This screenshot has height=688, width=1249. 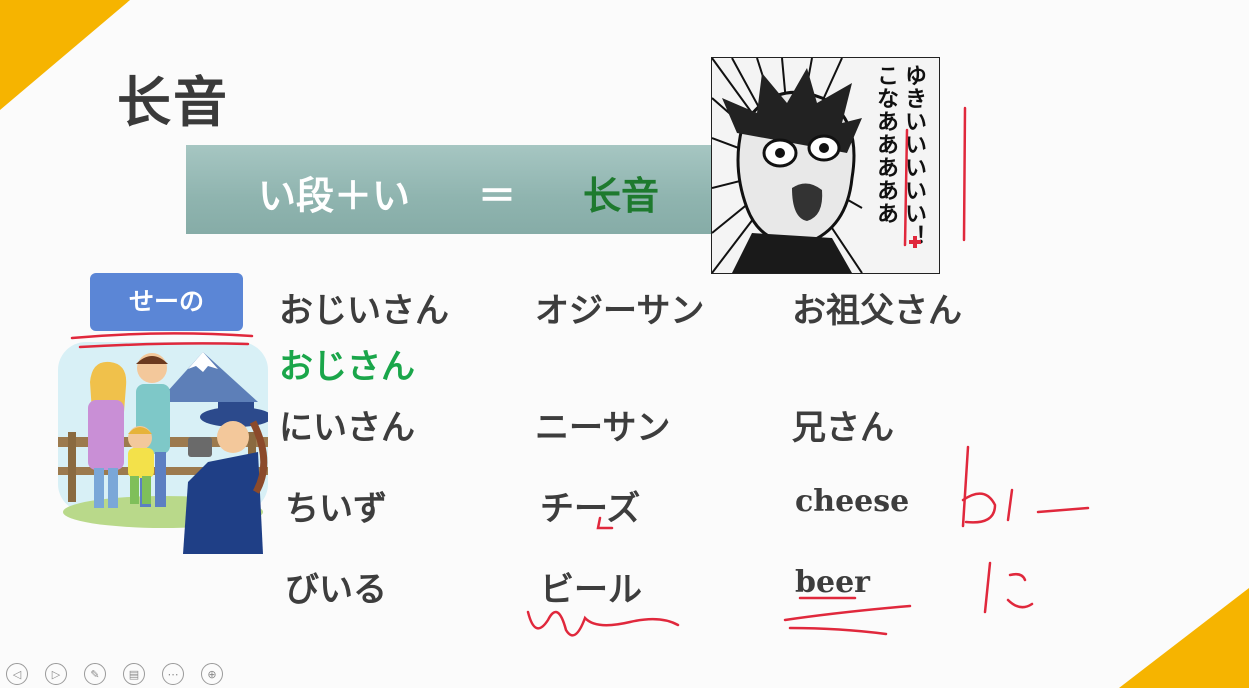 I want to click on slide-title: 长音, so click(x=173, y=102).